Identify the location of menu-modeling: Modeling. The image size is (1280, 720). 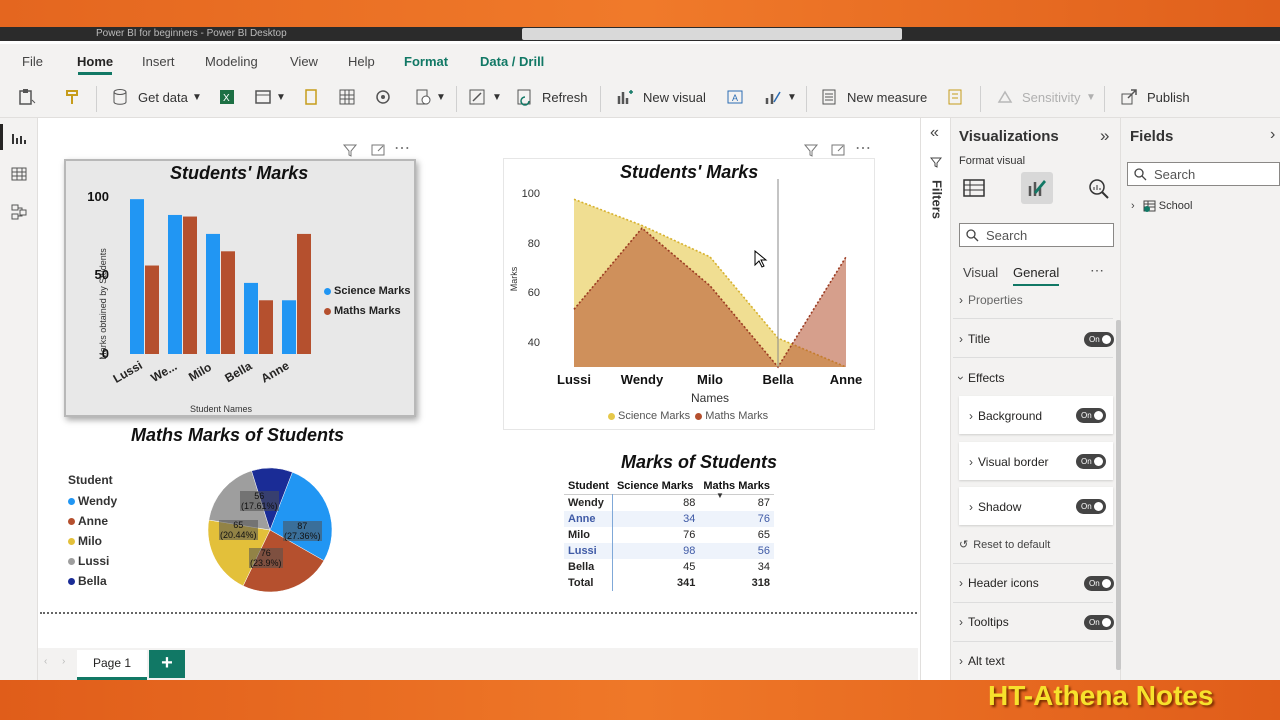
(231, 61).